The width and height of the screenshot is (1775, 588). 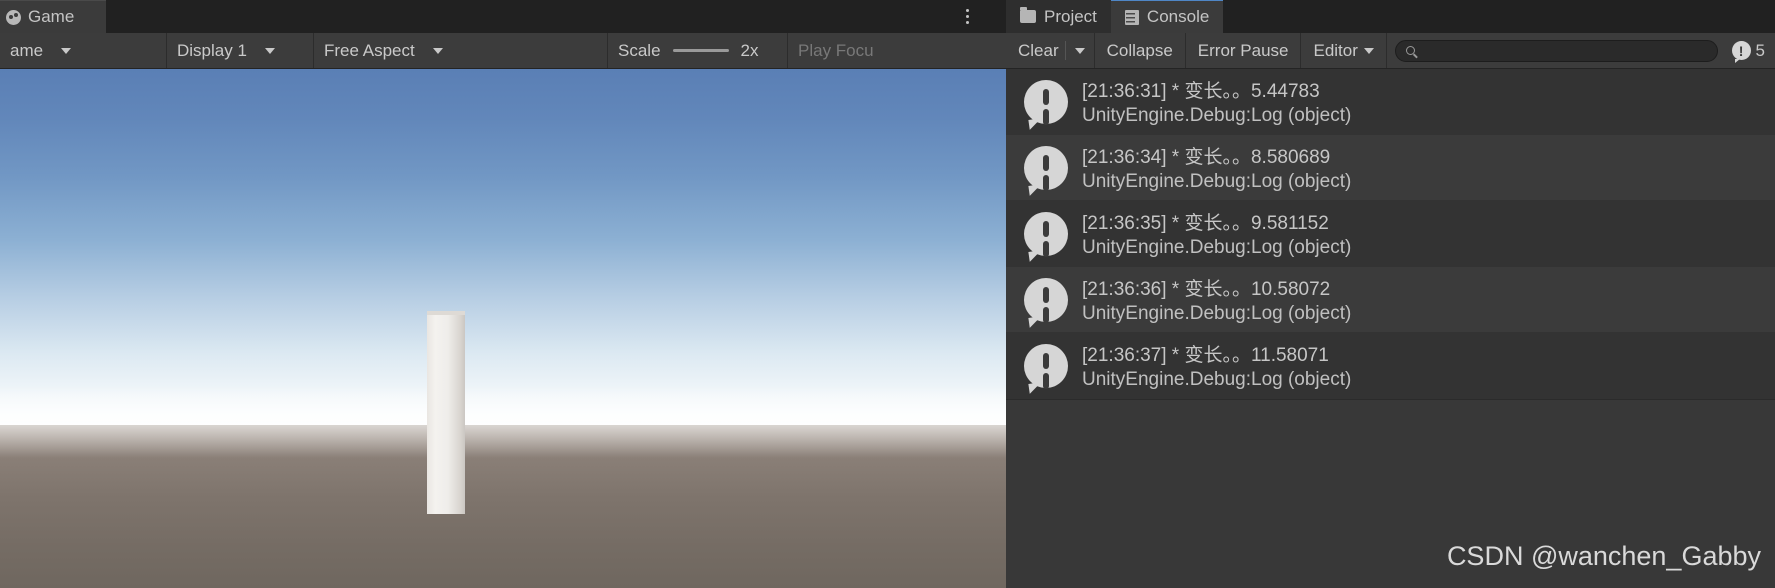 I want to click on clear-dropdown-button, so click(x=1080, y=50).